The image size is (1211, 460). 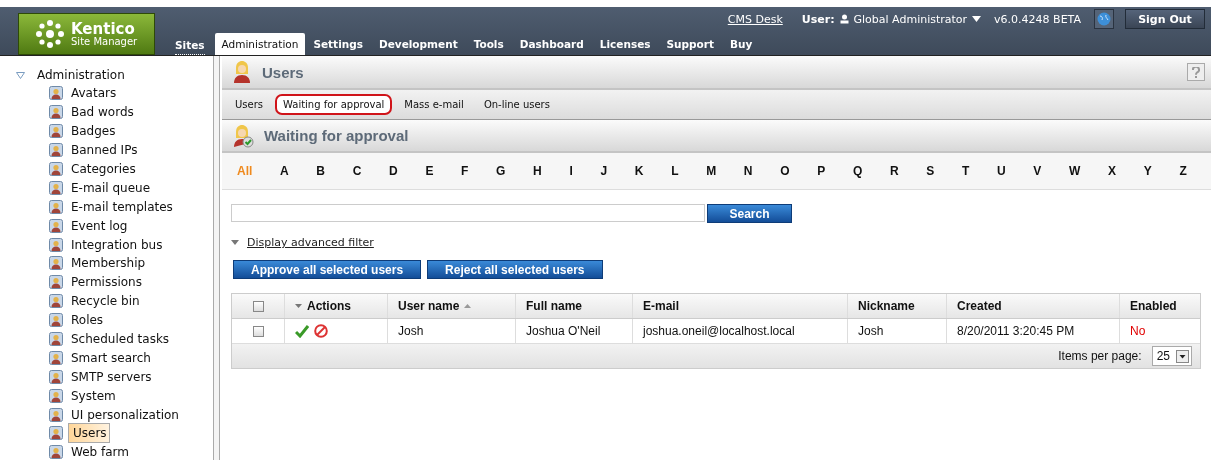 I want to click on letter-link: E, so click(x=429, y=171).